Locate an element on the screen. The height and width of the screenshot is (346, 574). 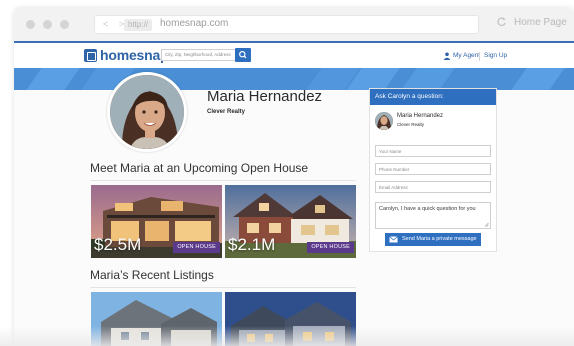
open-house-card: $2.5M OPEN HOUSE is located at coordinates (156, 221).